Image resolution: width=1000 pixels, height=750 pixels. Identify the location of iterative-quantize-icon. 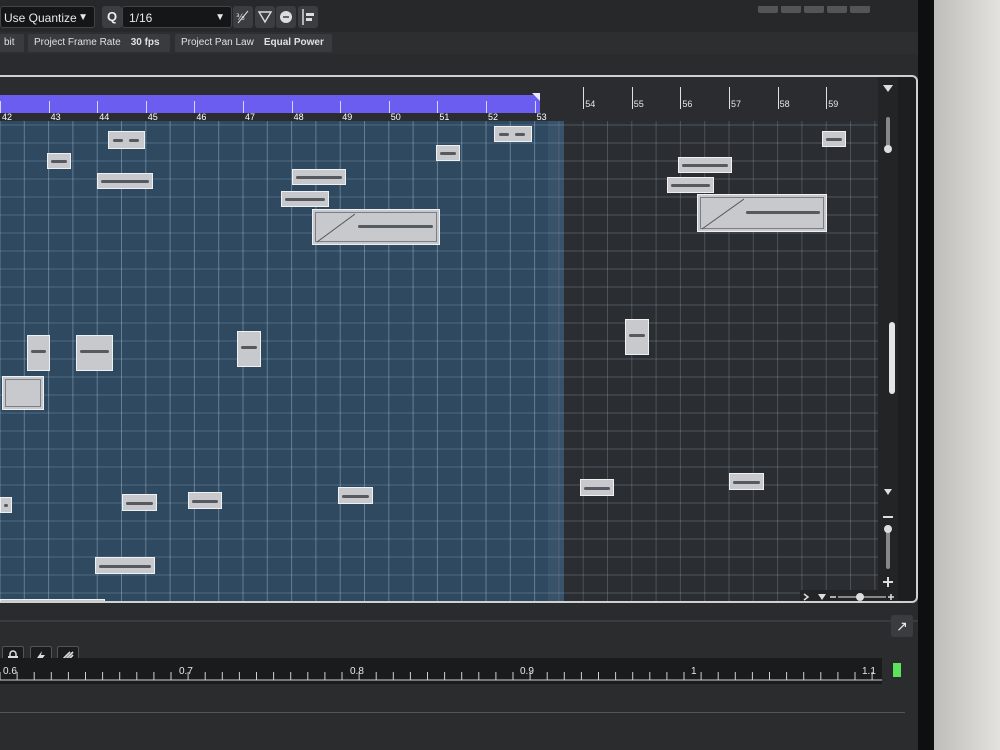
(265, 17).